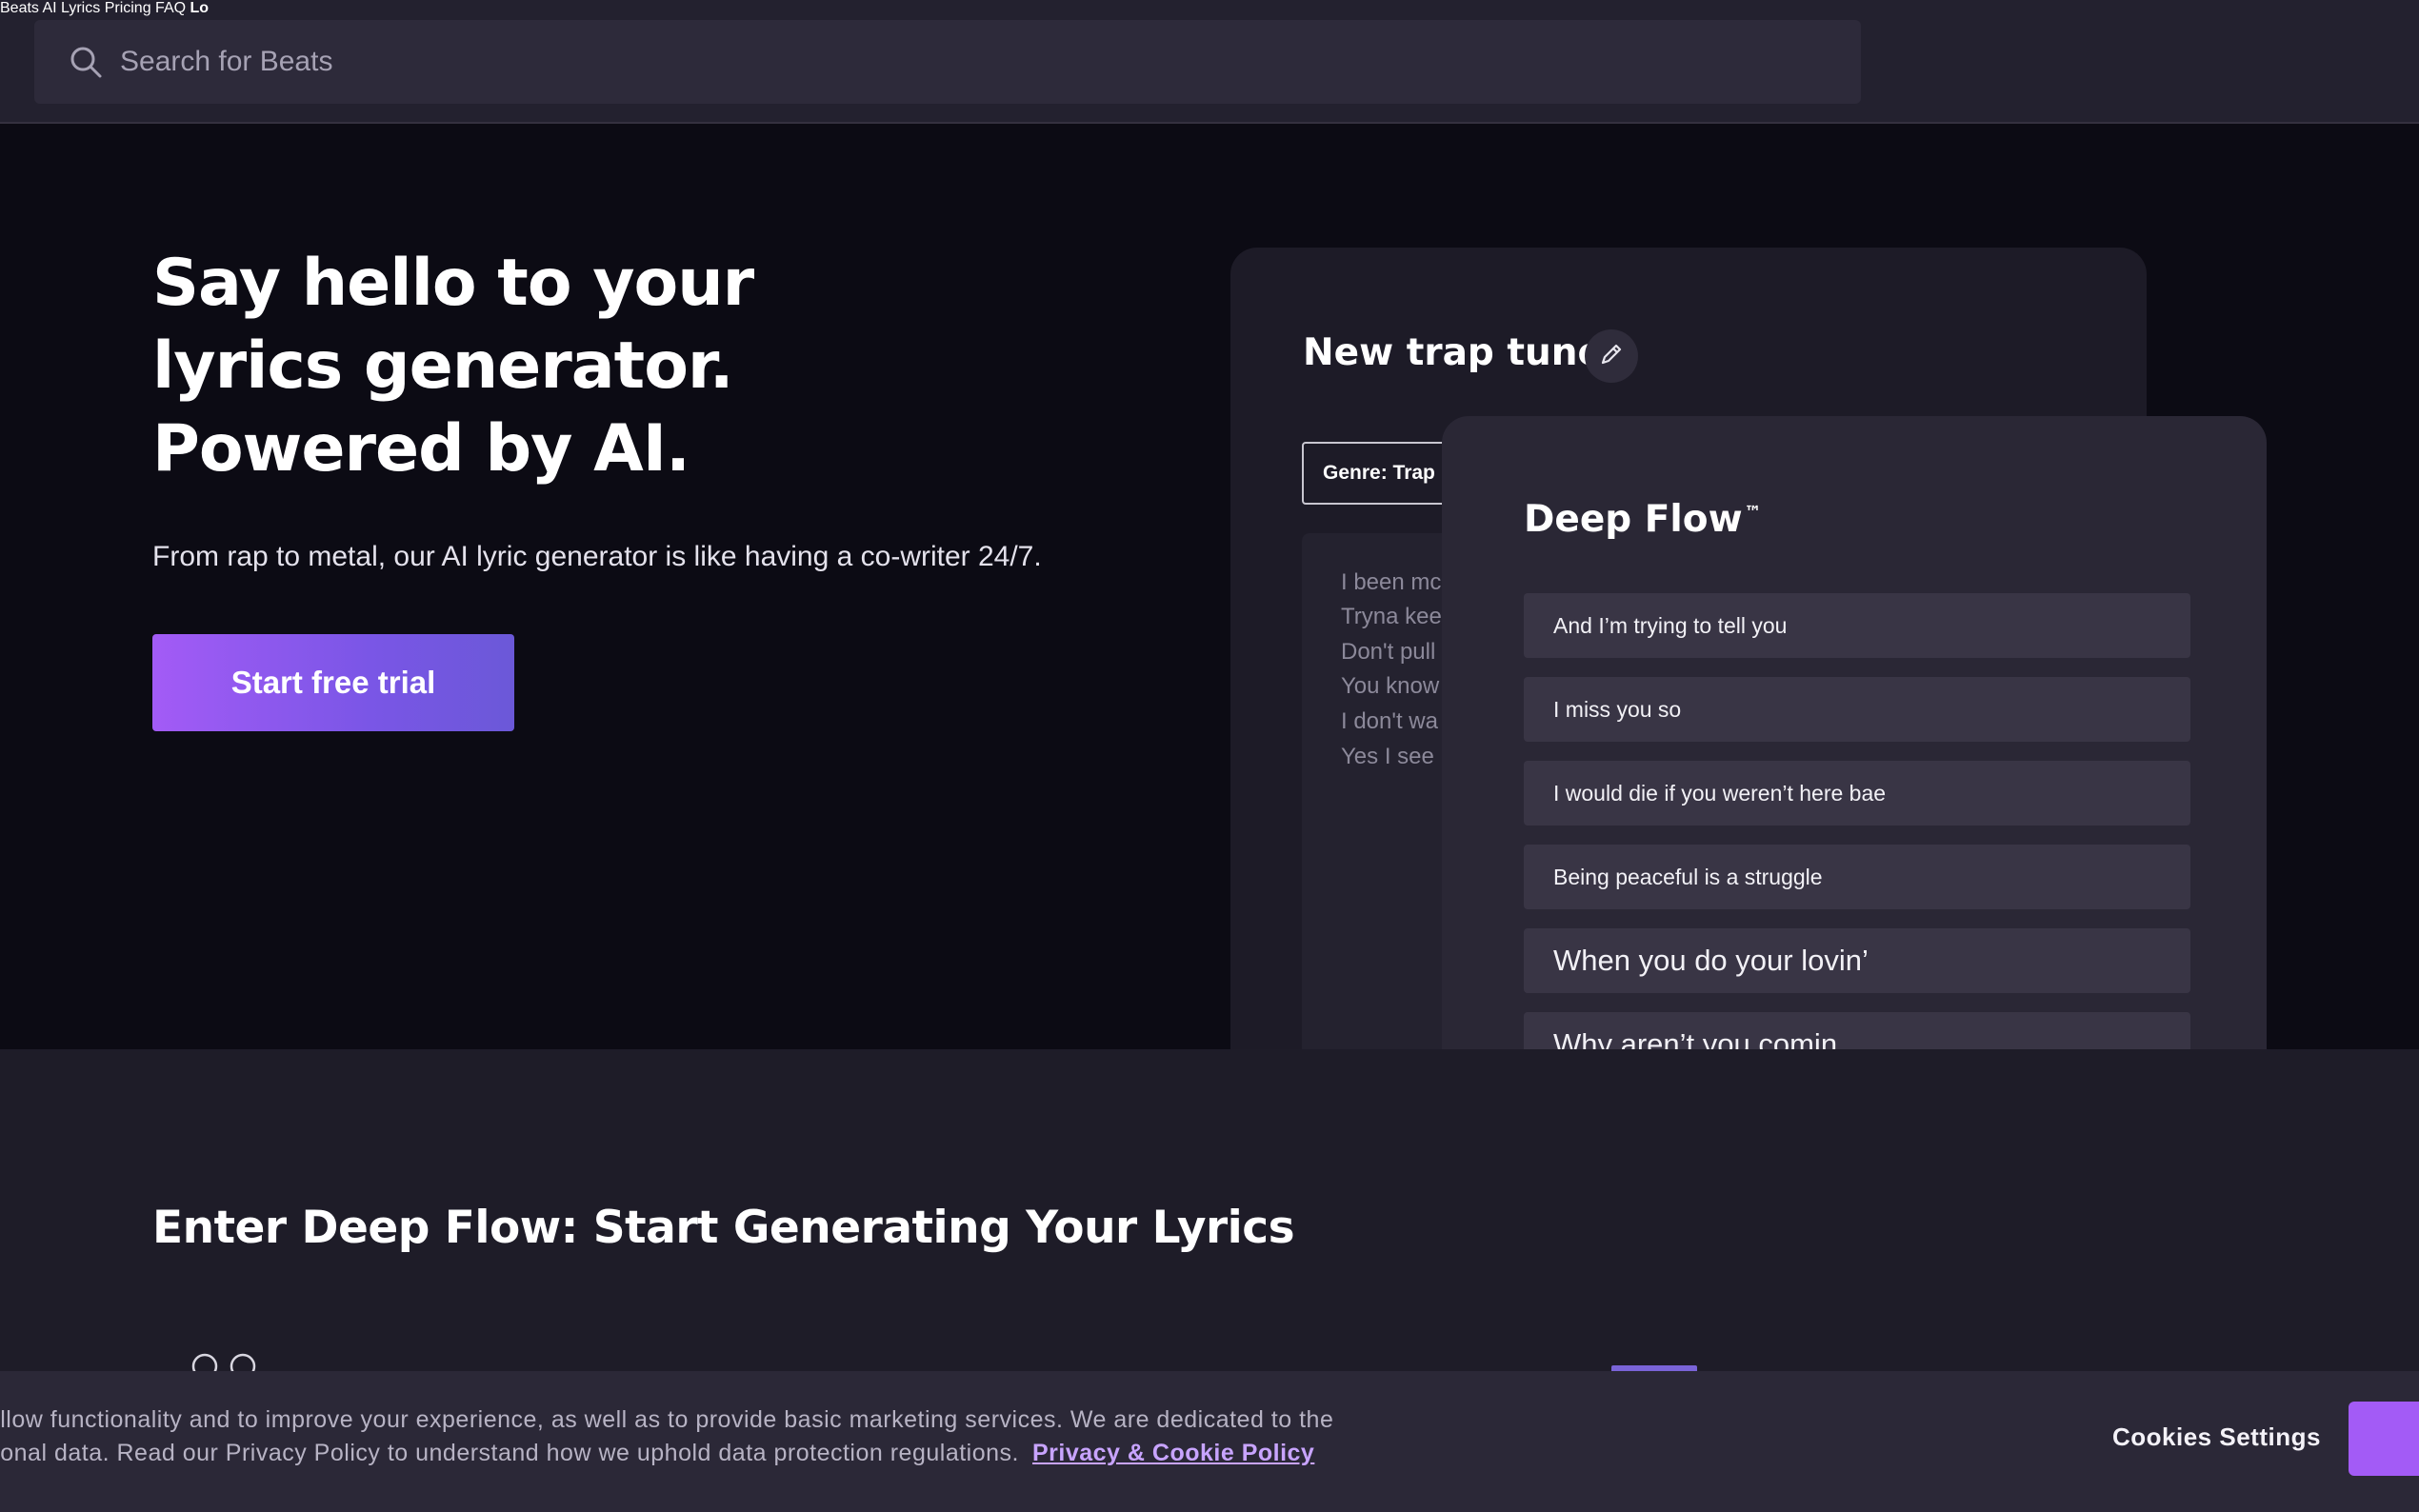  What do you see at coordinates (1453, 352) in the screenshot?
I see `song-title: New trap tune` at bounding box center [1453, 352].